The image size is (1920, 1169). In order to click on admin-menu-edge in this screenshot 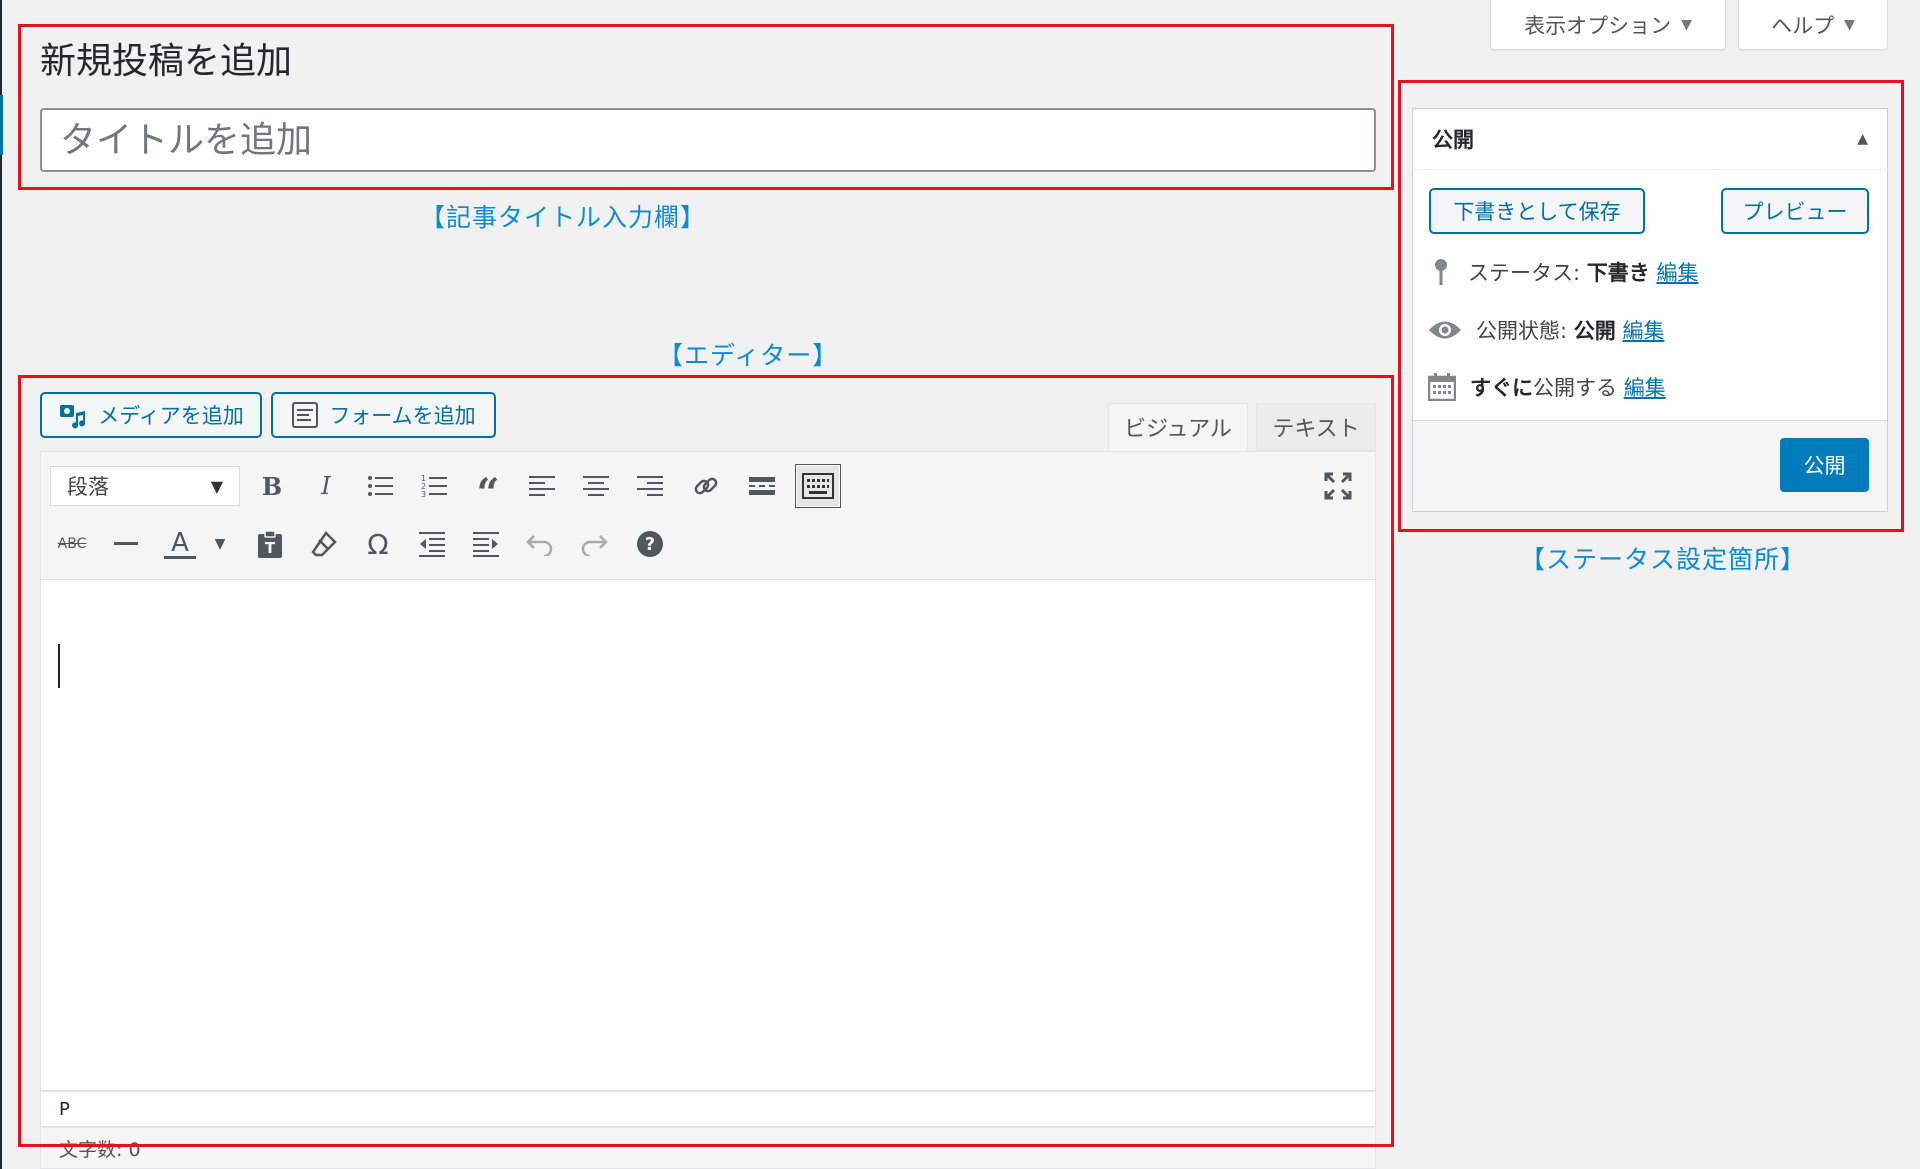, I will do `click(1, 584)`.